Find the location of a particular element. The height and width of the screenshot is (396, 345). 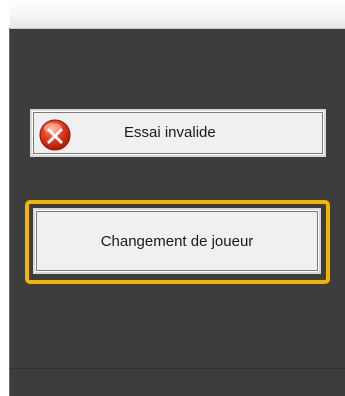

change-player-button: Changement de joueur is located at coordinates (177, 241).